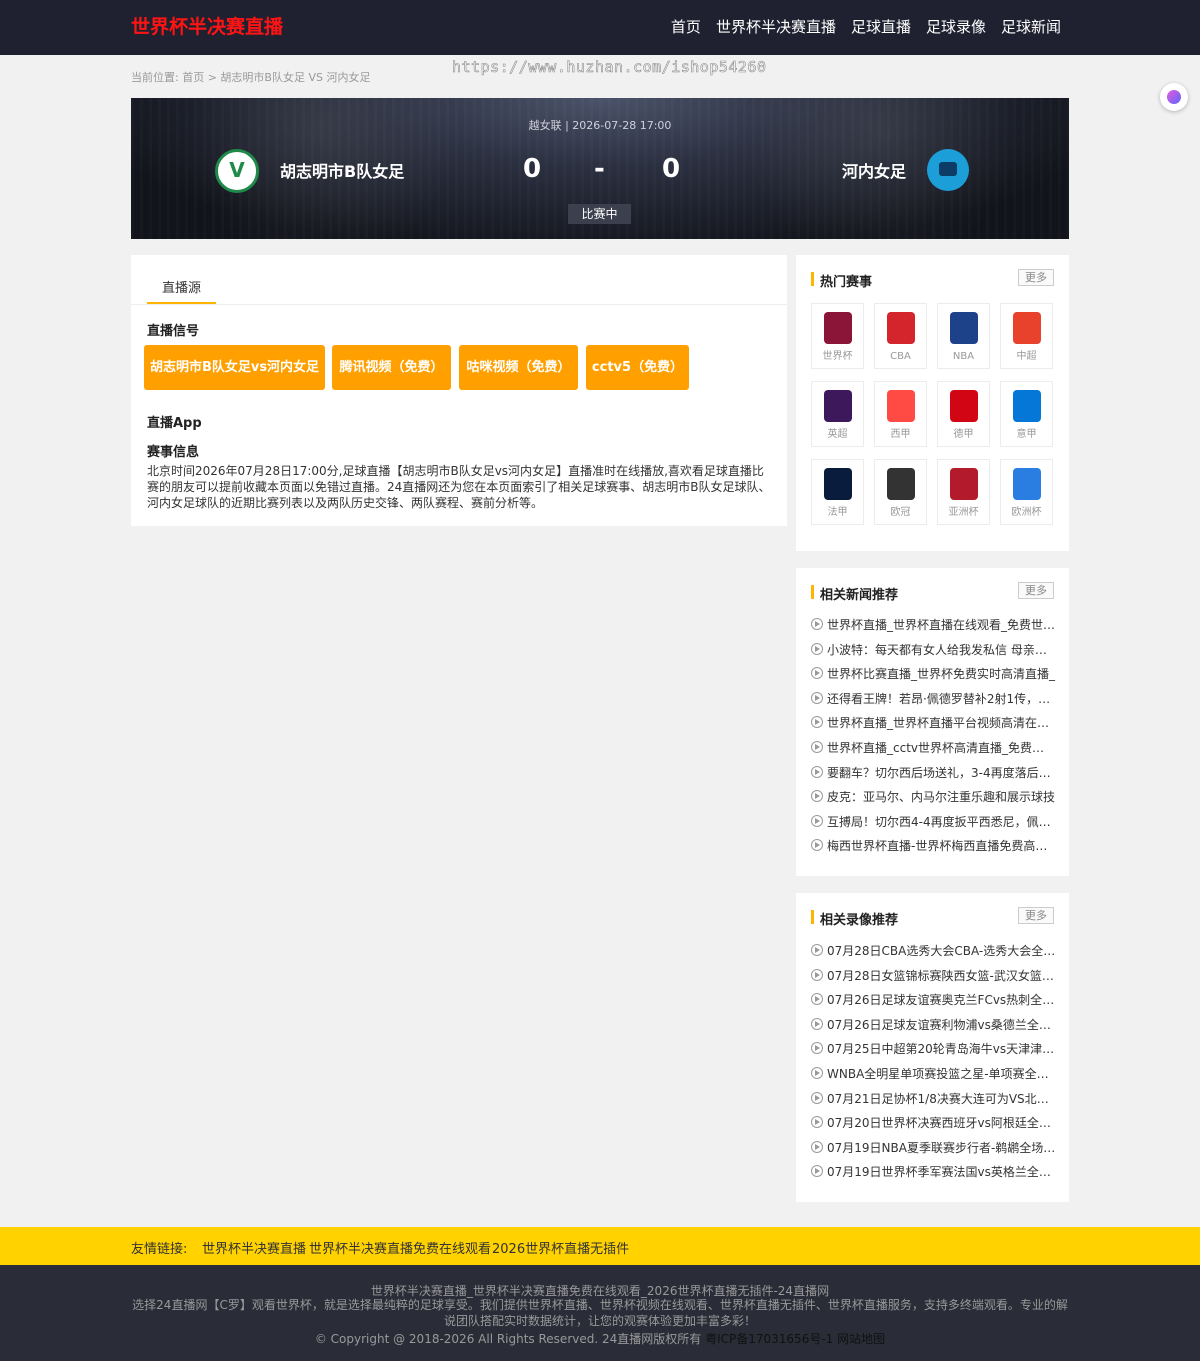  What do you see at coordinates (1031, 26) in the screenshot?
I see `nav-football-news: 足球新闻` at bounding box center [1031, 26].